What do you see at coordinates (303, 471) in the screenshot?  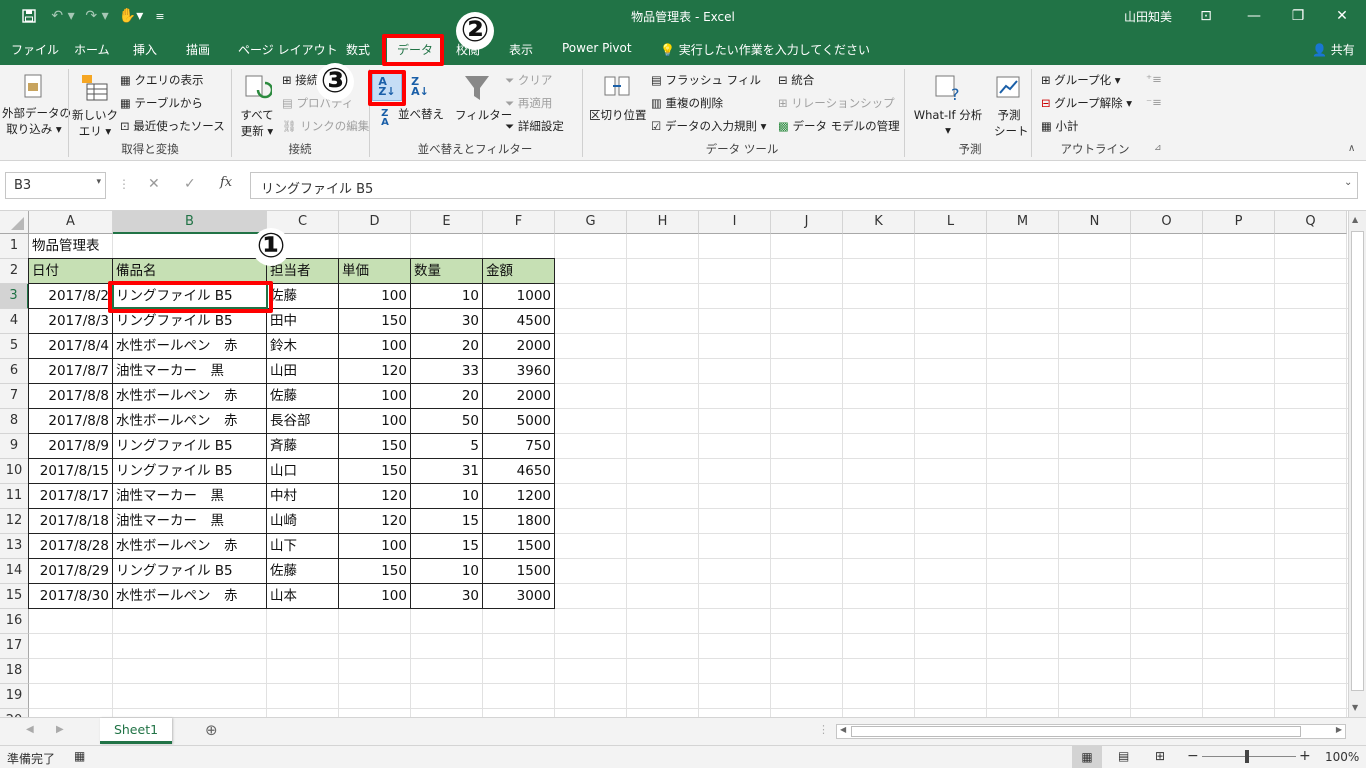 I see `cell-c10: 山口` at bounding box center [303, 471].